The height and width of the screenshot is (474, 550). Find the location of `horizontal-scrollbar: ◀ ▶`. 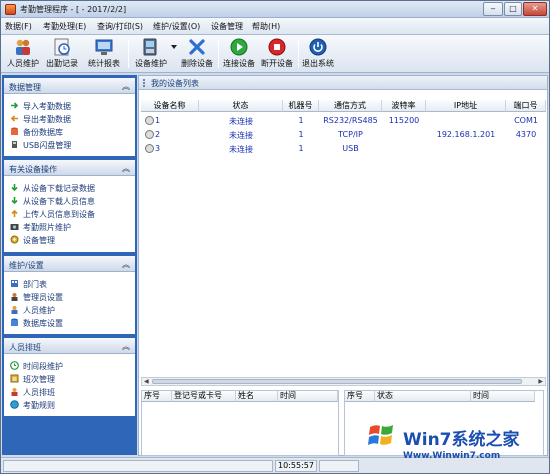

horizontal-scrollbar: ◀ ▶ is located at coordinates (343, 381).